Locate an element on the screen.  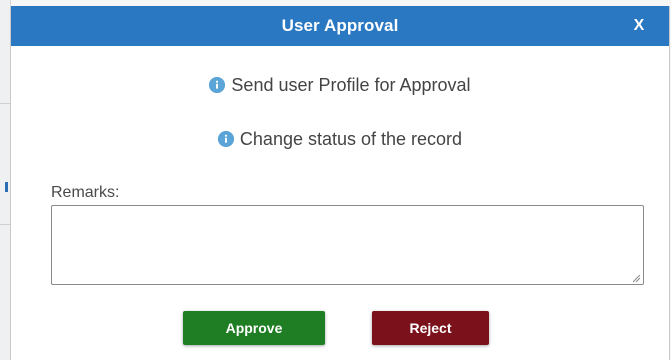
resize-grip-icon is located at coordinates (636, 278).